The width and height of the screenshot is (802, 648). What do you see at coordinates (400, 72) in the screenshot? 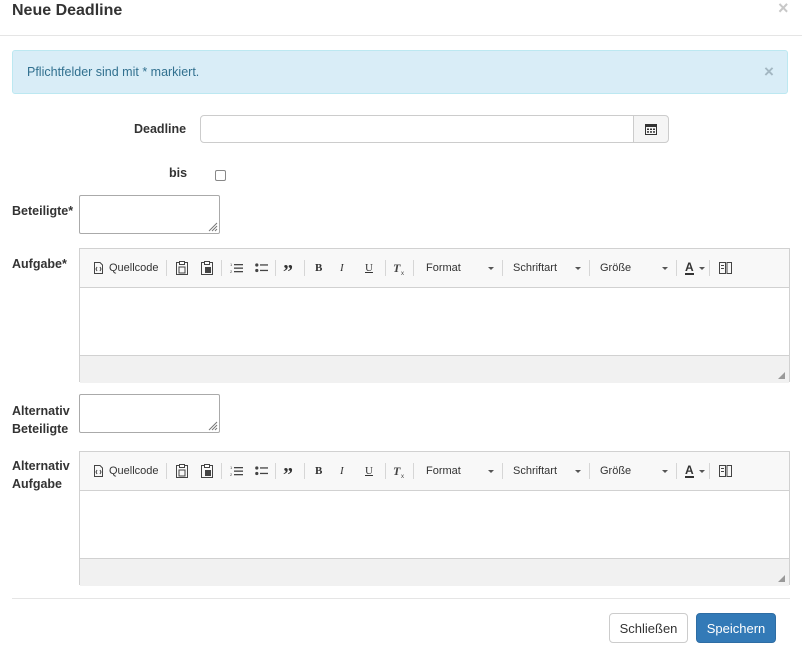
I see `required-fields-alert: Pflichtfelder sind mit * markiert. ×` at bounding box center [400, 72].